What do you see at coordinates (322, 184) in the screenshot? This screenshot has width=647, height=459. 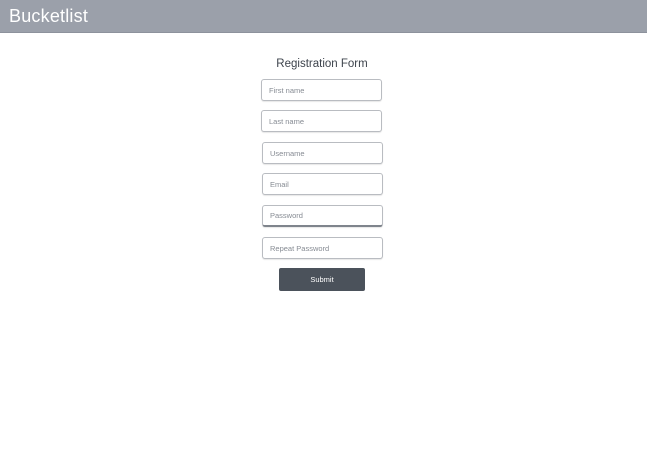 I see `email-input` at bounding box center [322, 184].